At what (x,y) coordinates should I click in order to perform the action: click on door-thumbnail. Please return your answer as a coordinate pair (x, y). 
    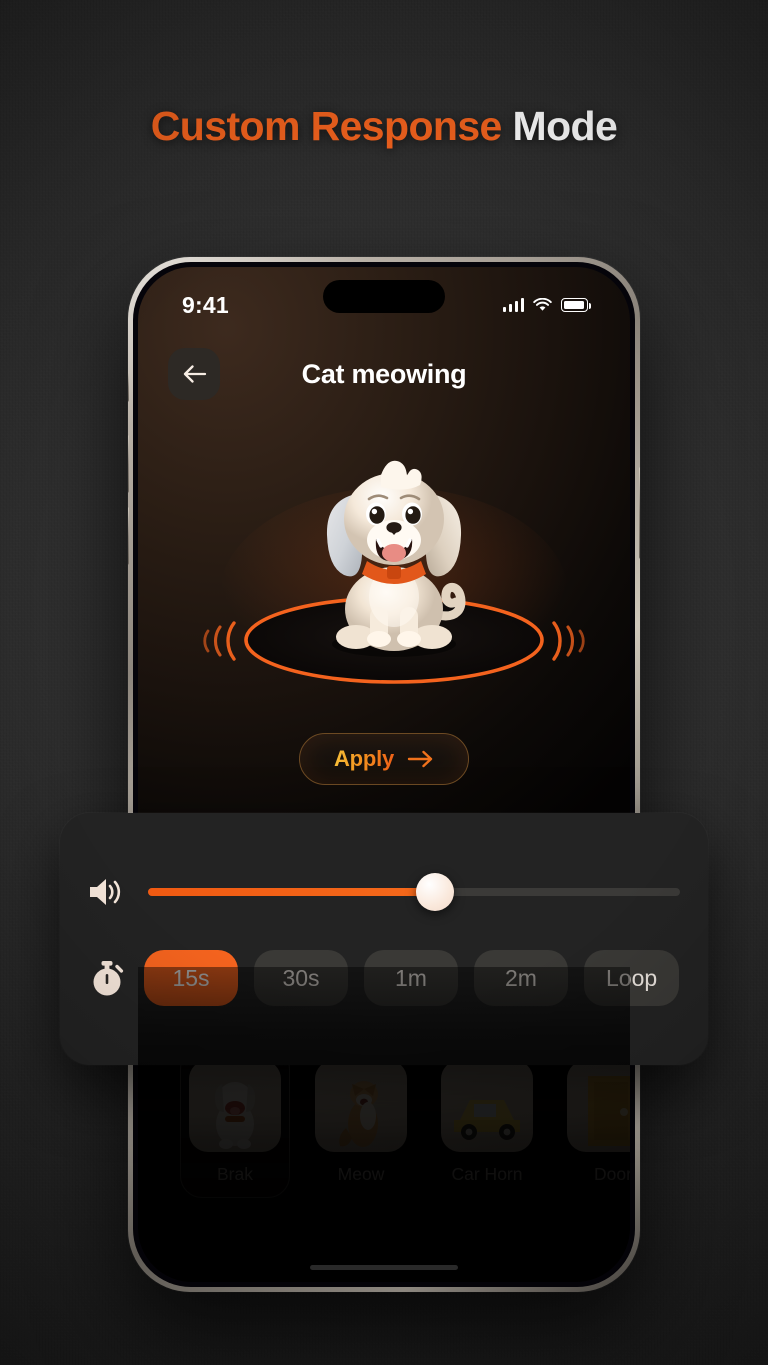
    Looking at the image, I should click on (598, 1106).